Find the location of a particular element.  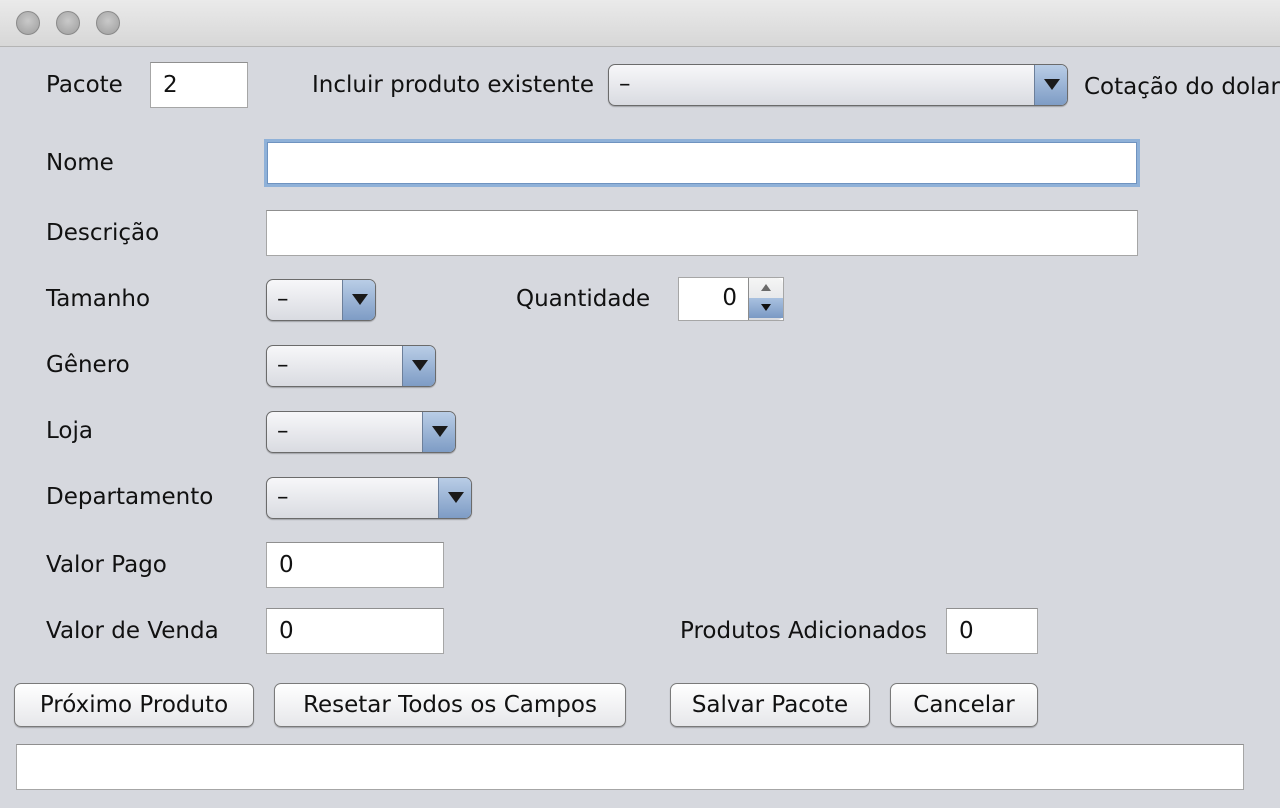

descricao-input is located at coordinates (702, 233).